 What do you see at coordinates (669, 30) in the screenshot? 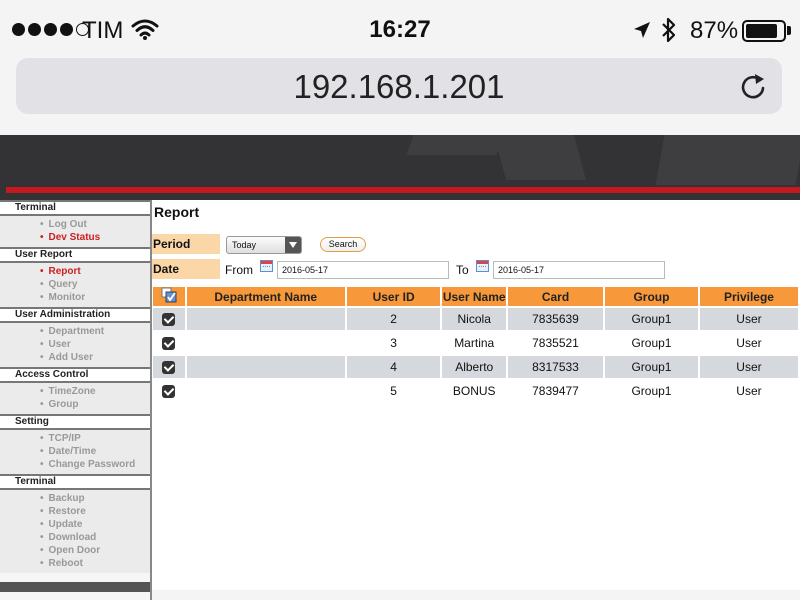
I see `bluetooth-icon` at bounding box center [669, 30].